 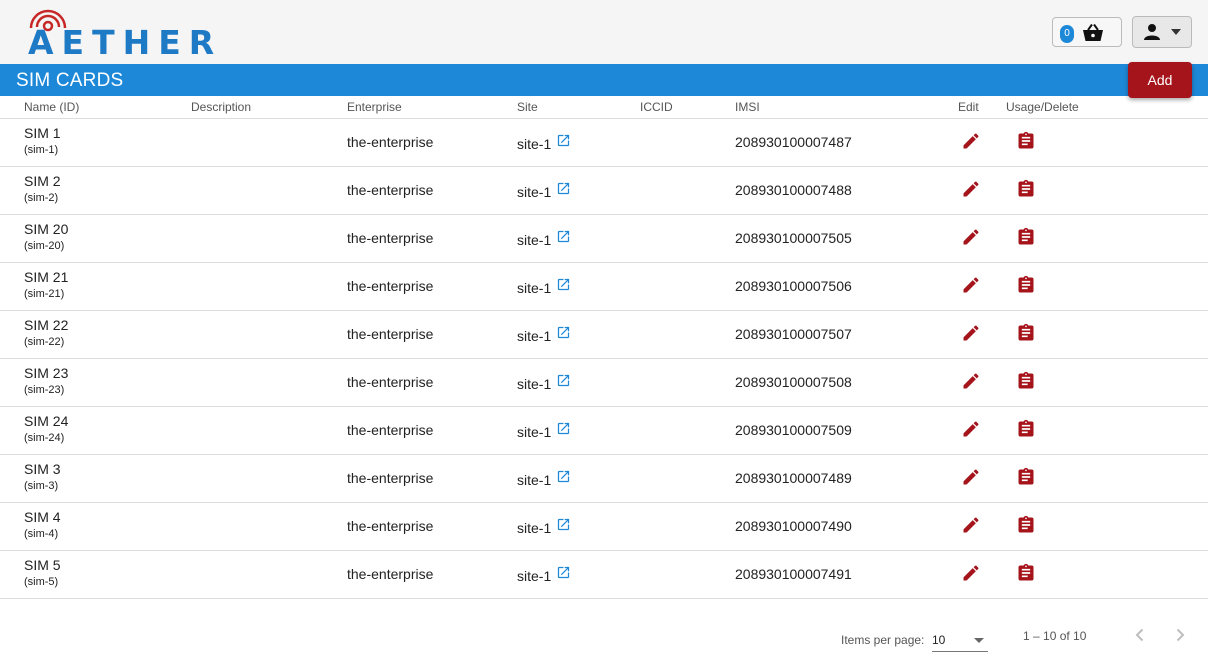 What do you see at coordinates (960, 640) in the screenshot?
I see `items-per-page-select: 10` at bounding box center [960, 640].